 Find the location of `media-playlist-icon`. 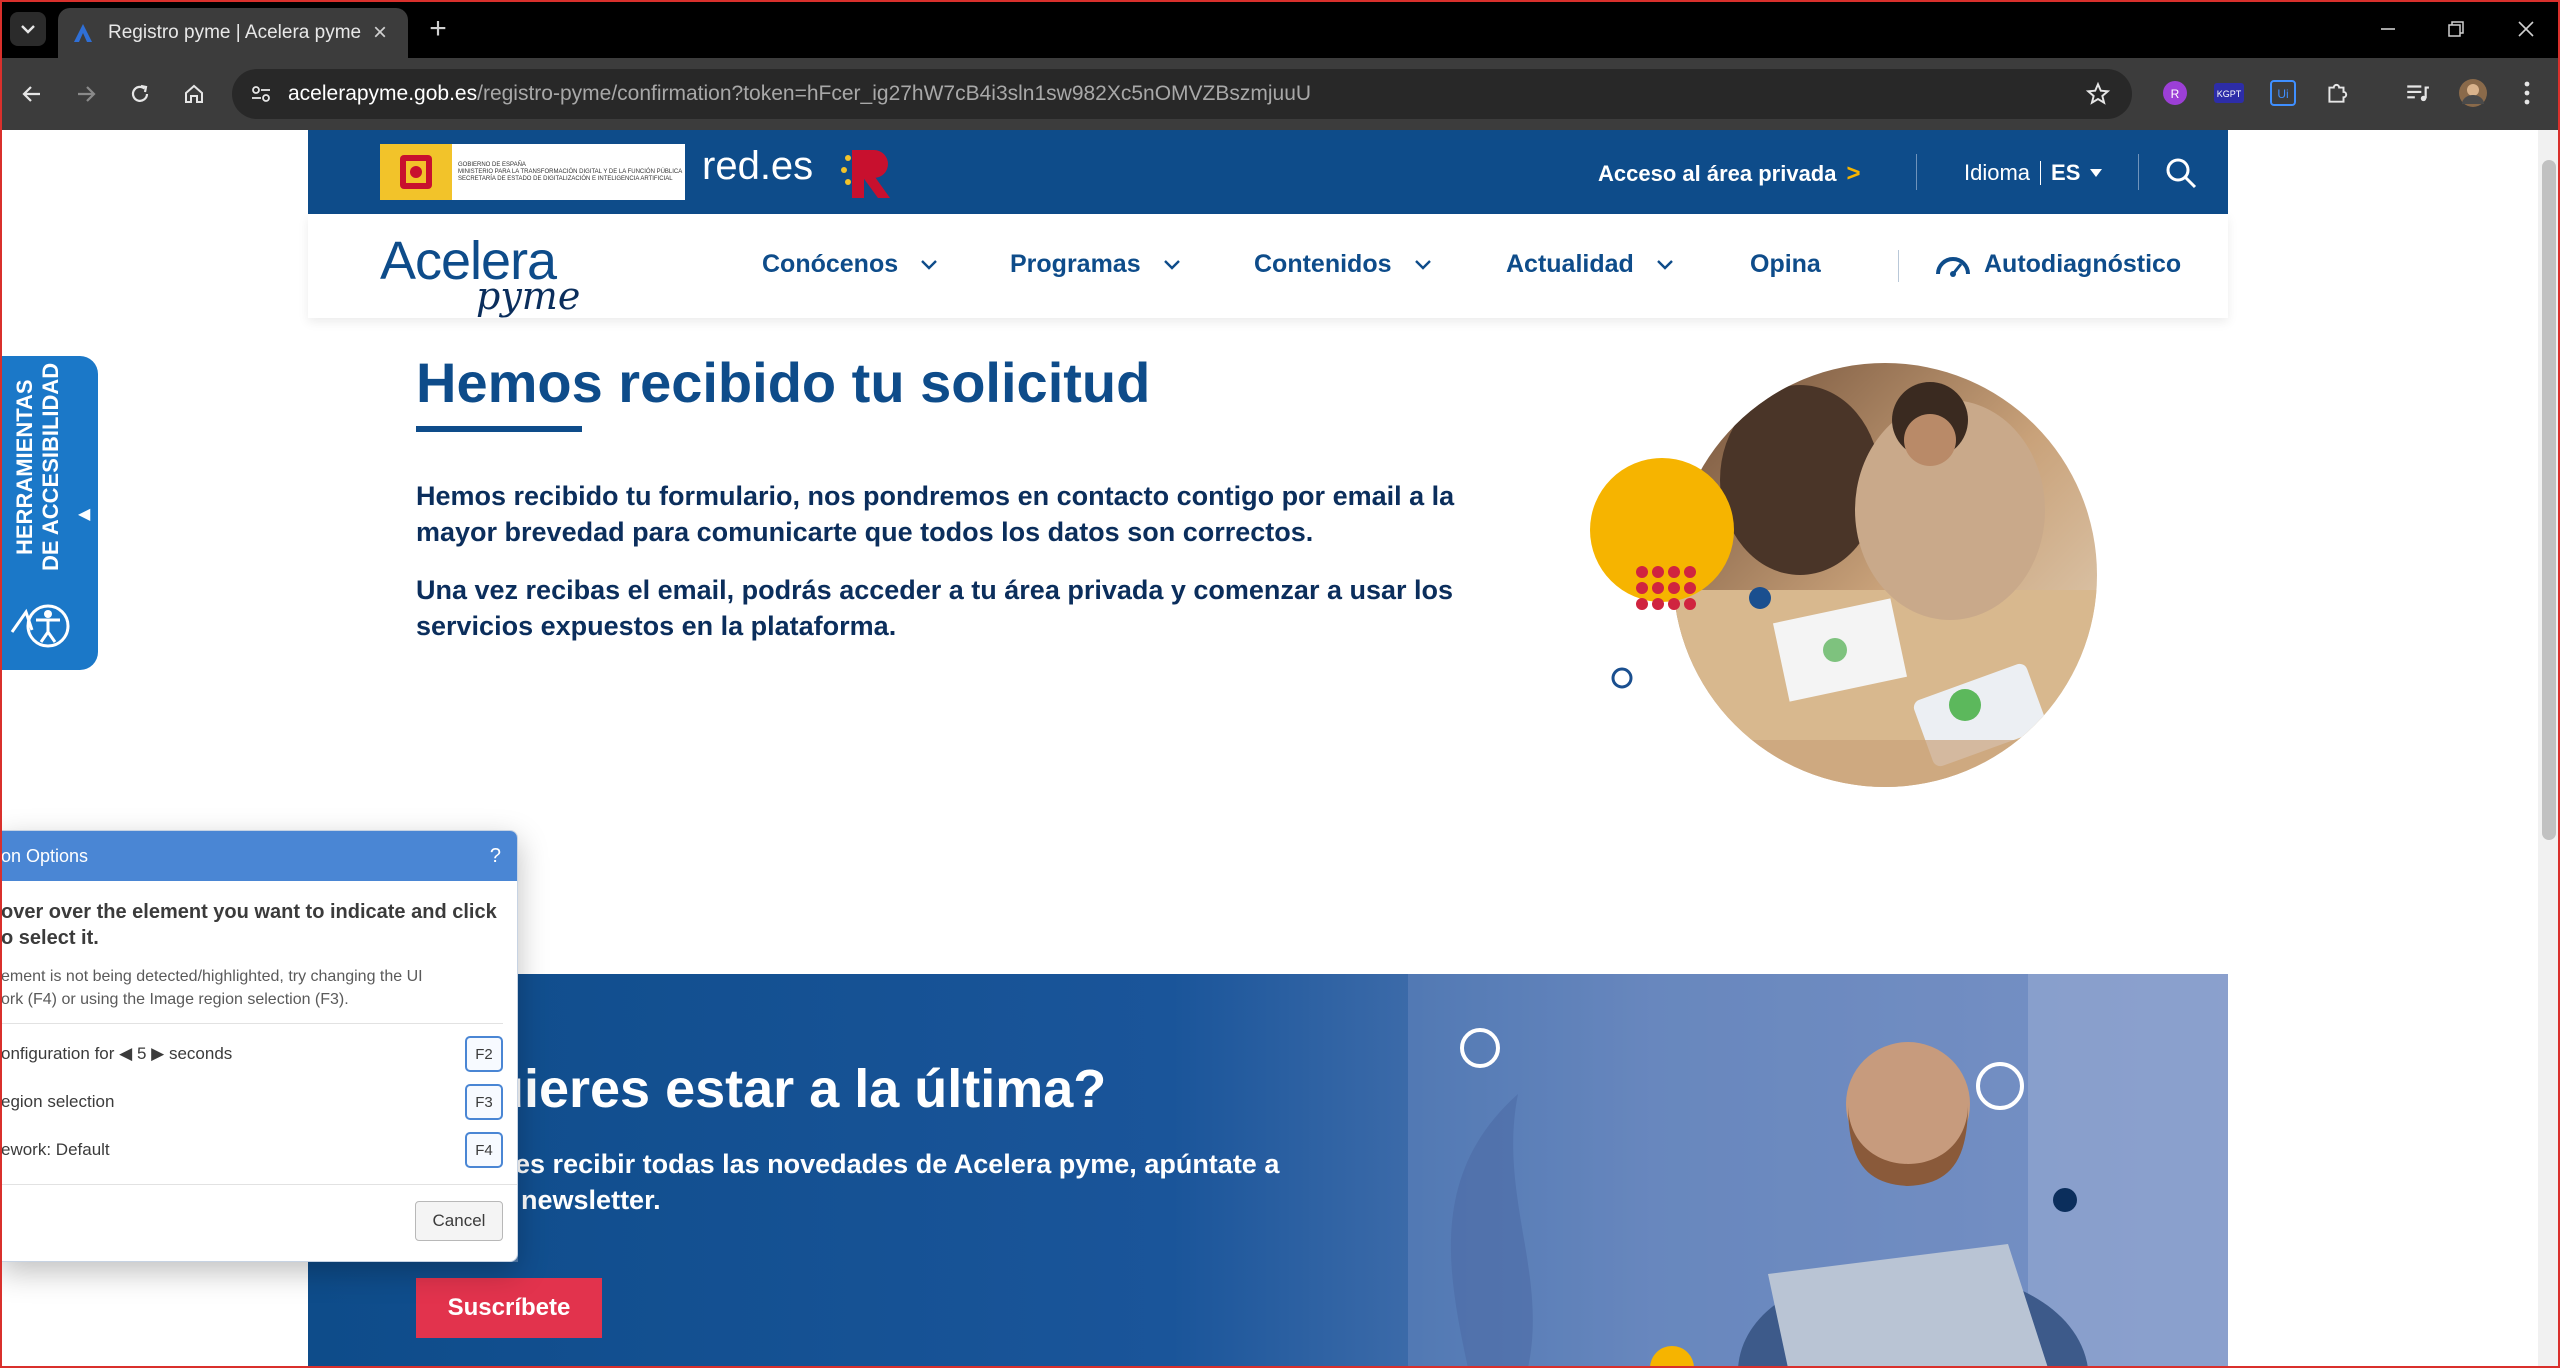

media-playlist-icon is located at coordinates (2417, 93).